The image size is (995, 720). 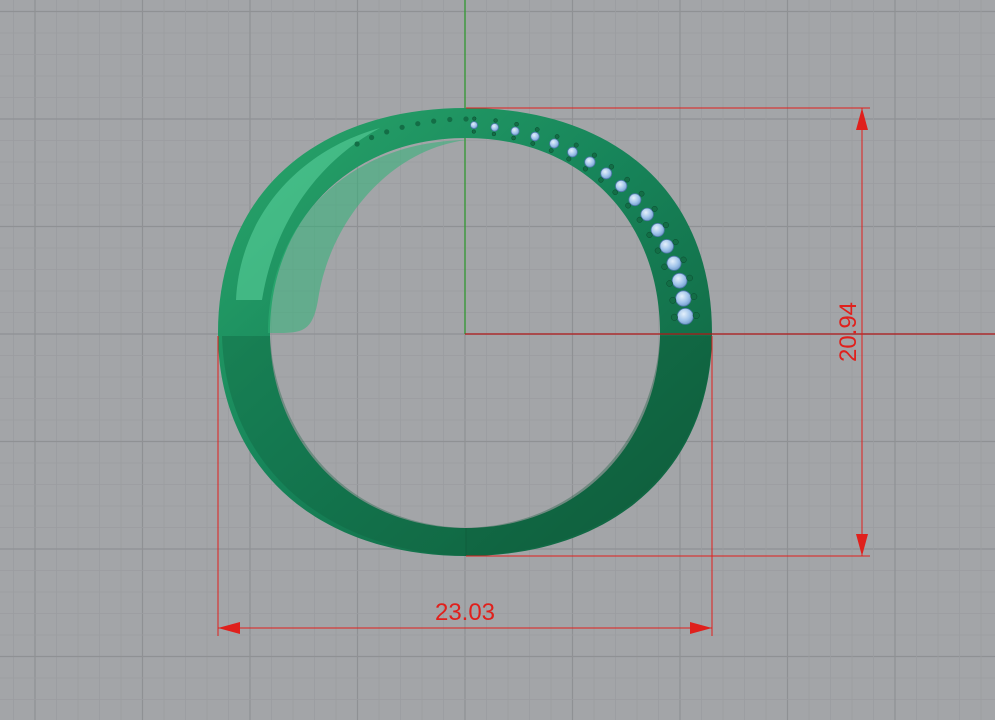 I want to click on height-dimension-label: 20.94, so click(x=848, y=332).